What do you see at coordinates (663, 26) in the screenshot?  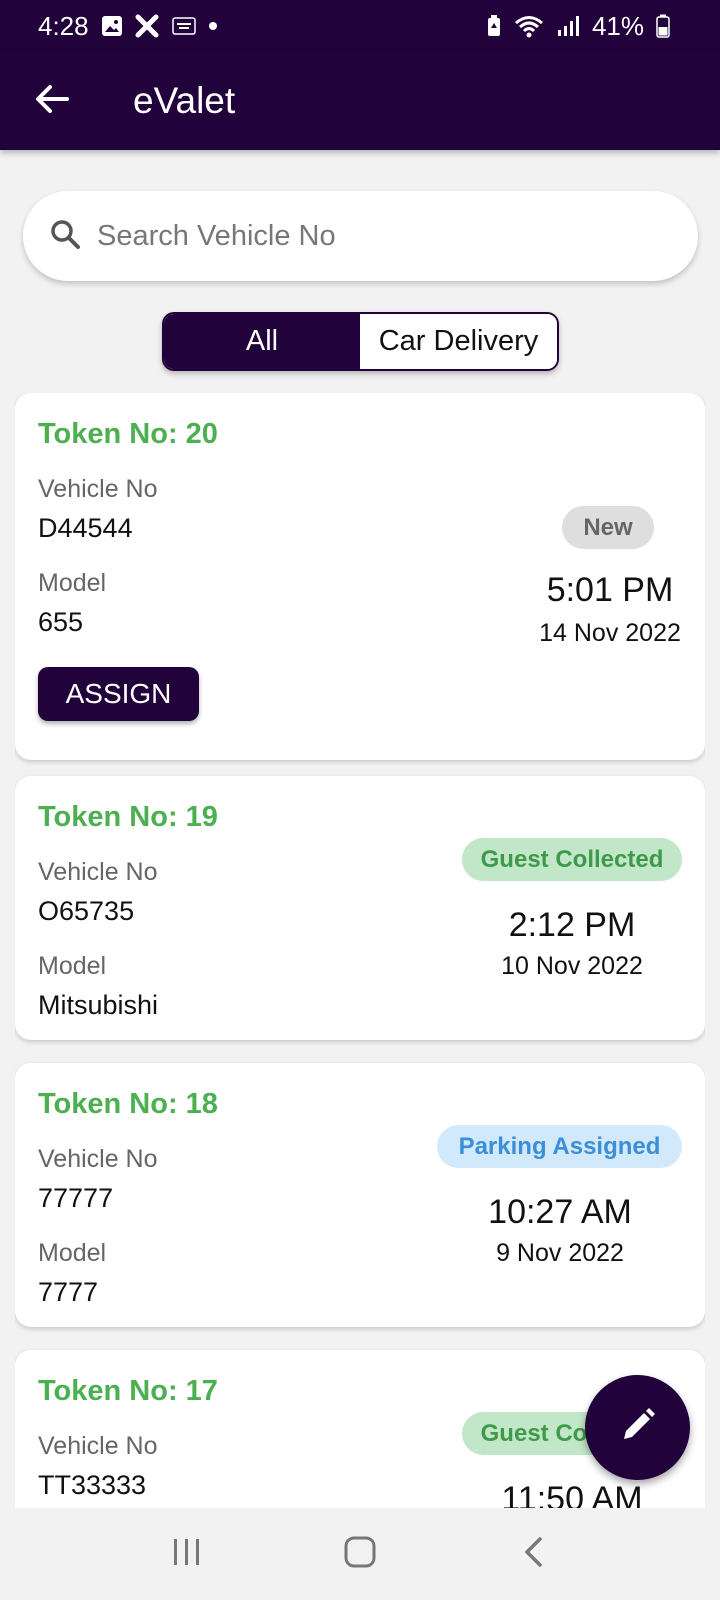 I see `battery-icon` at bounding box center [663, 26].